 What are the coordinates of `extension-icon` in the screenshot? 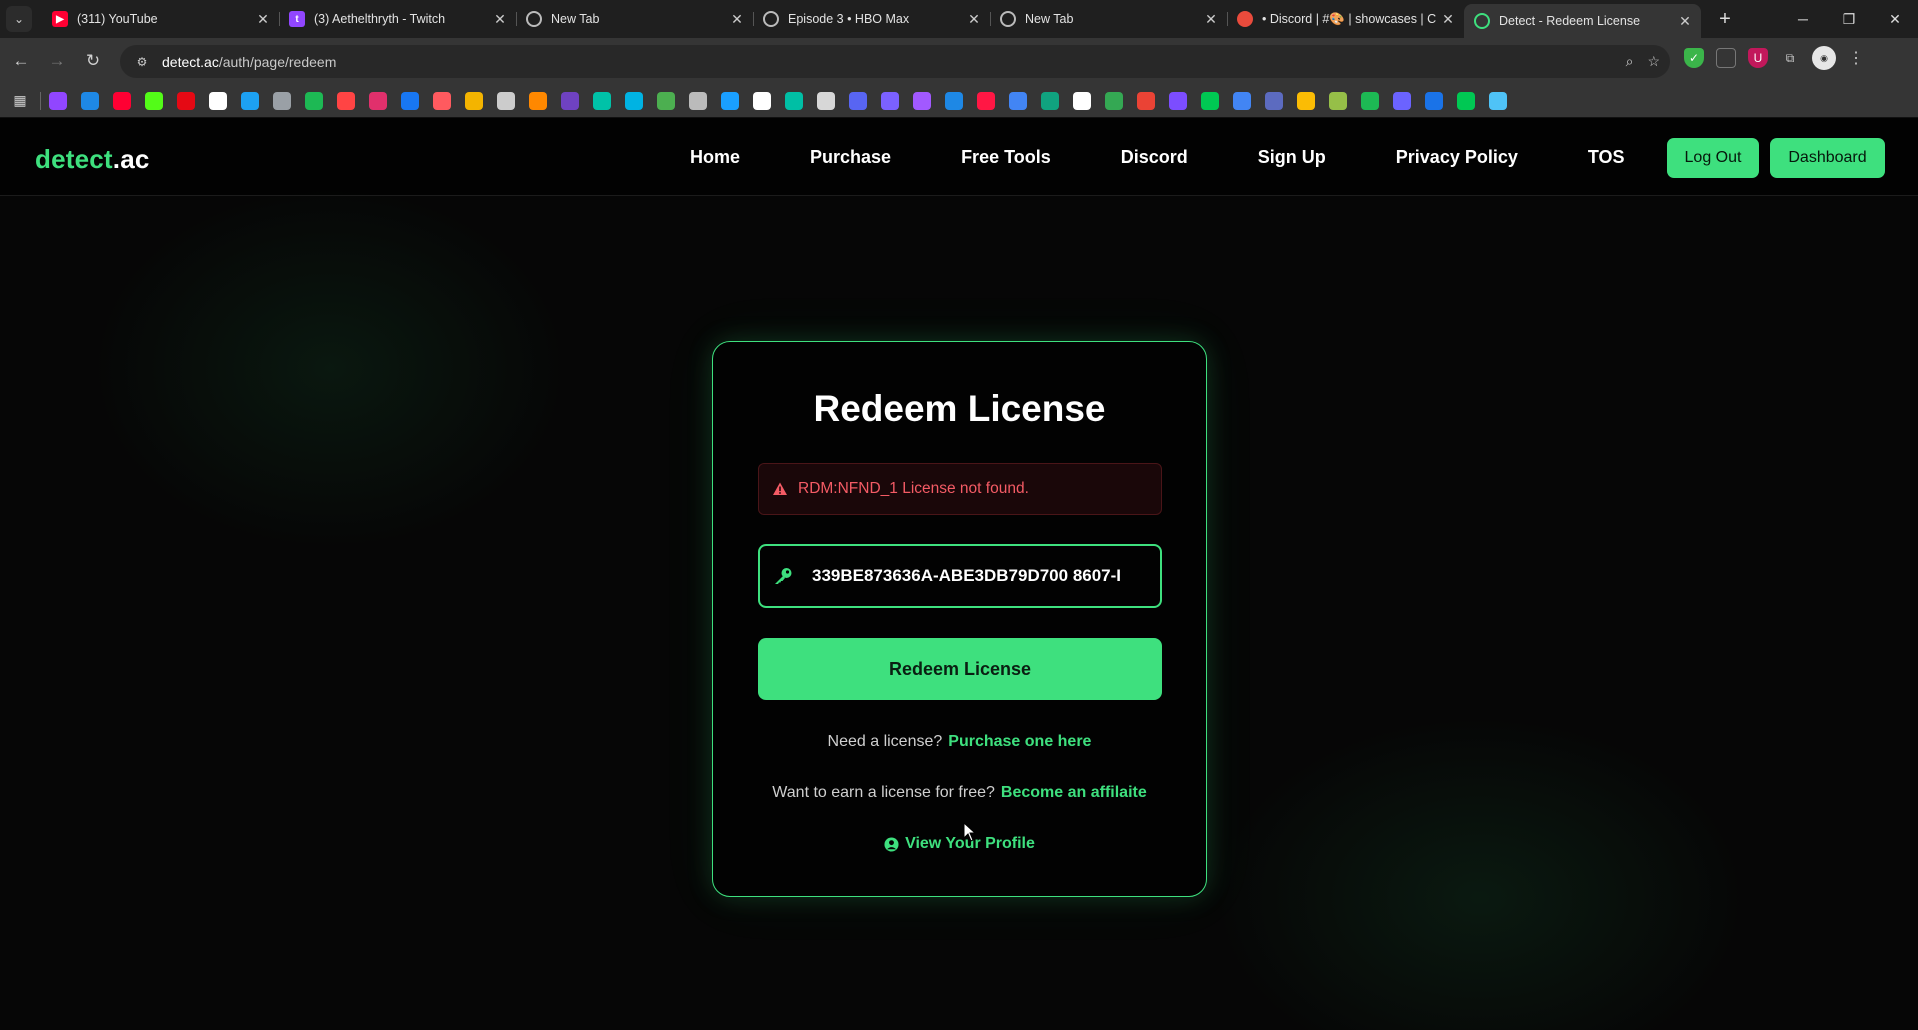 It's located at (1726, 58).